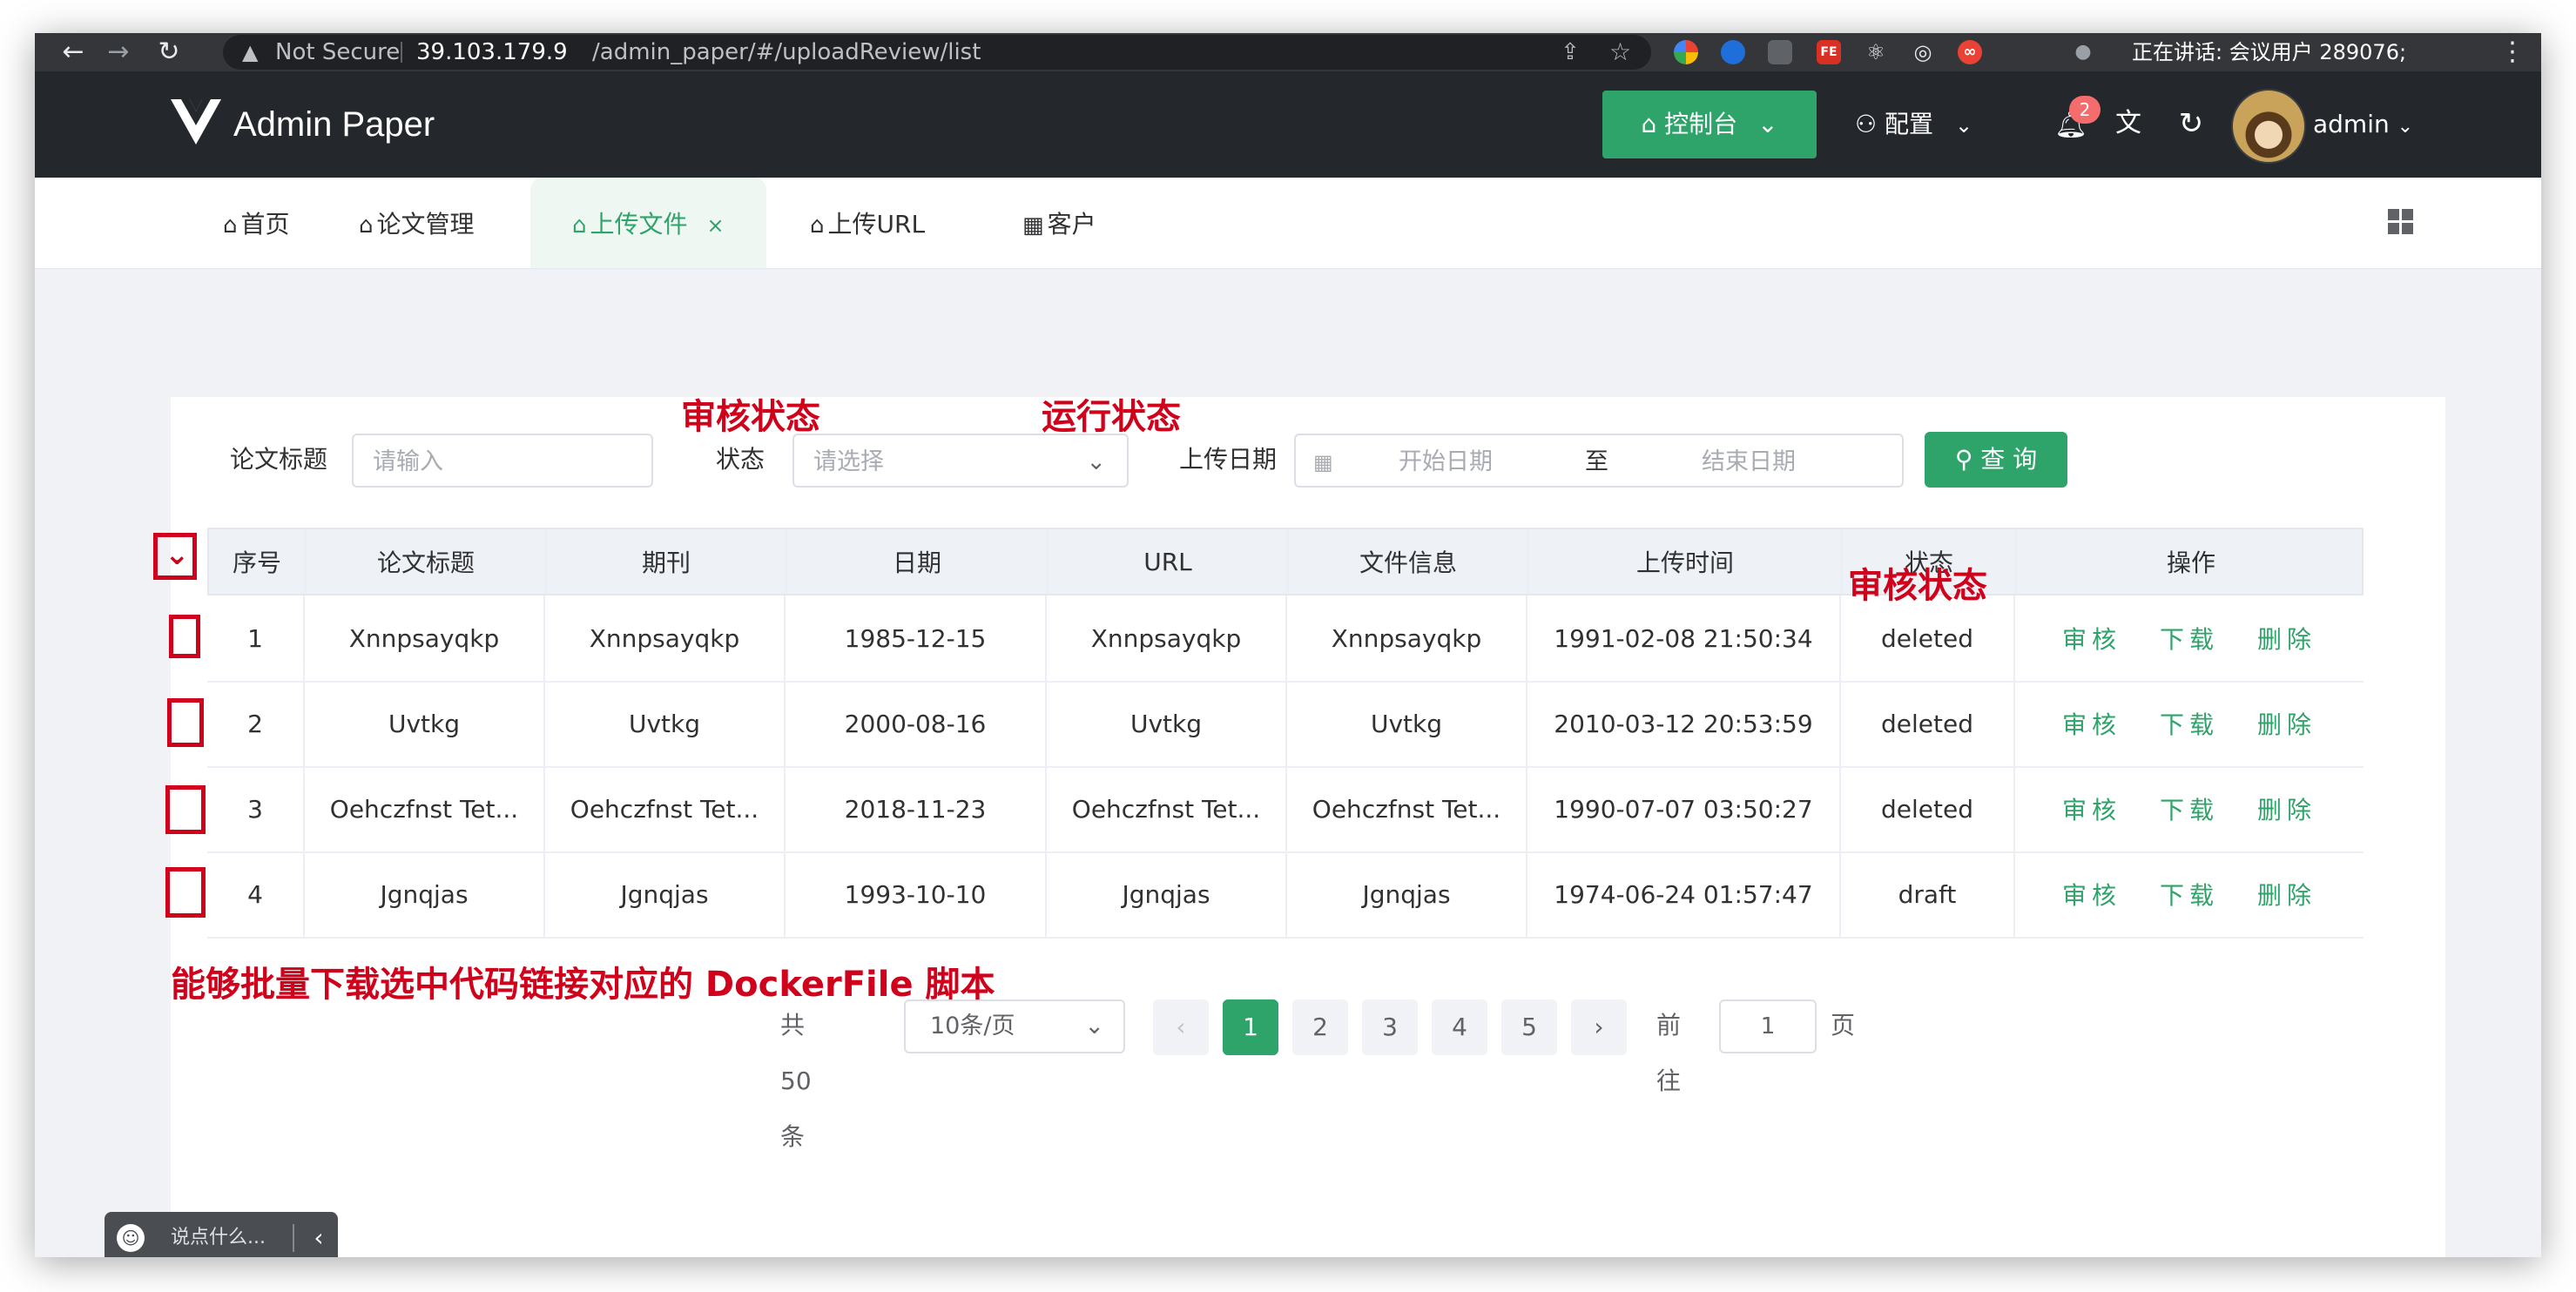  What do you see at coordinates (402, 52) in the screenshot?
I see `address-separator` at bounding box center [402, 52].